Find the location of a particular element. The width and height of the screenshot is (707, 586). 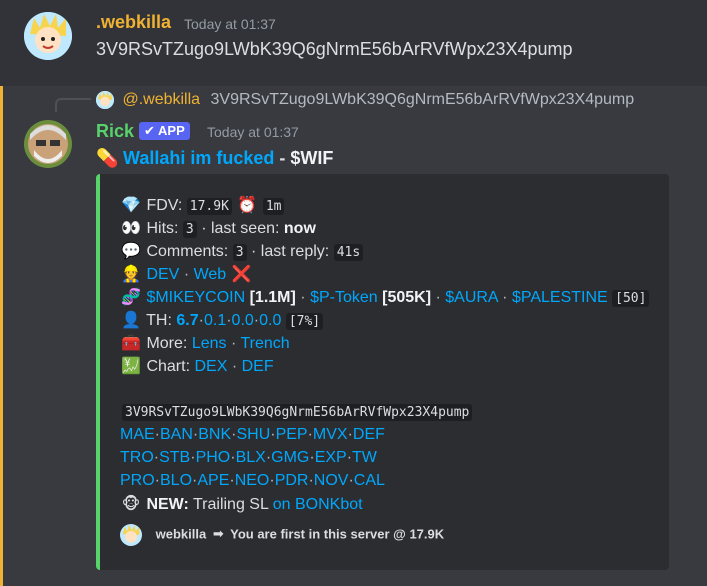

comments-row: 💬 Comments: 3 · last reply: 41s is located at coordinates (242, 251).